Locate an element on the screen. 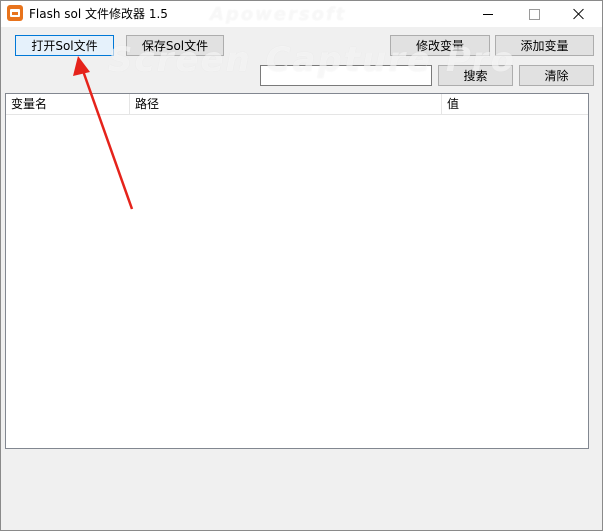 The width and height of the screenshot is (603, 531). search-input is located at coordinates (346, 75).